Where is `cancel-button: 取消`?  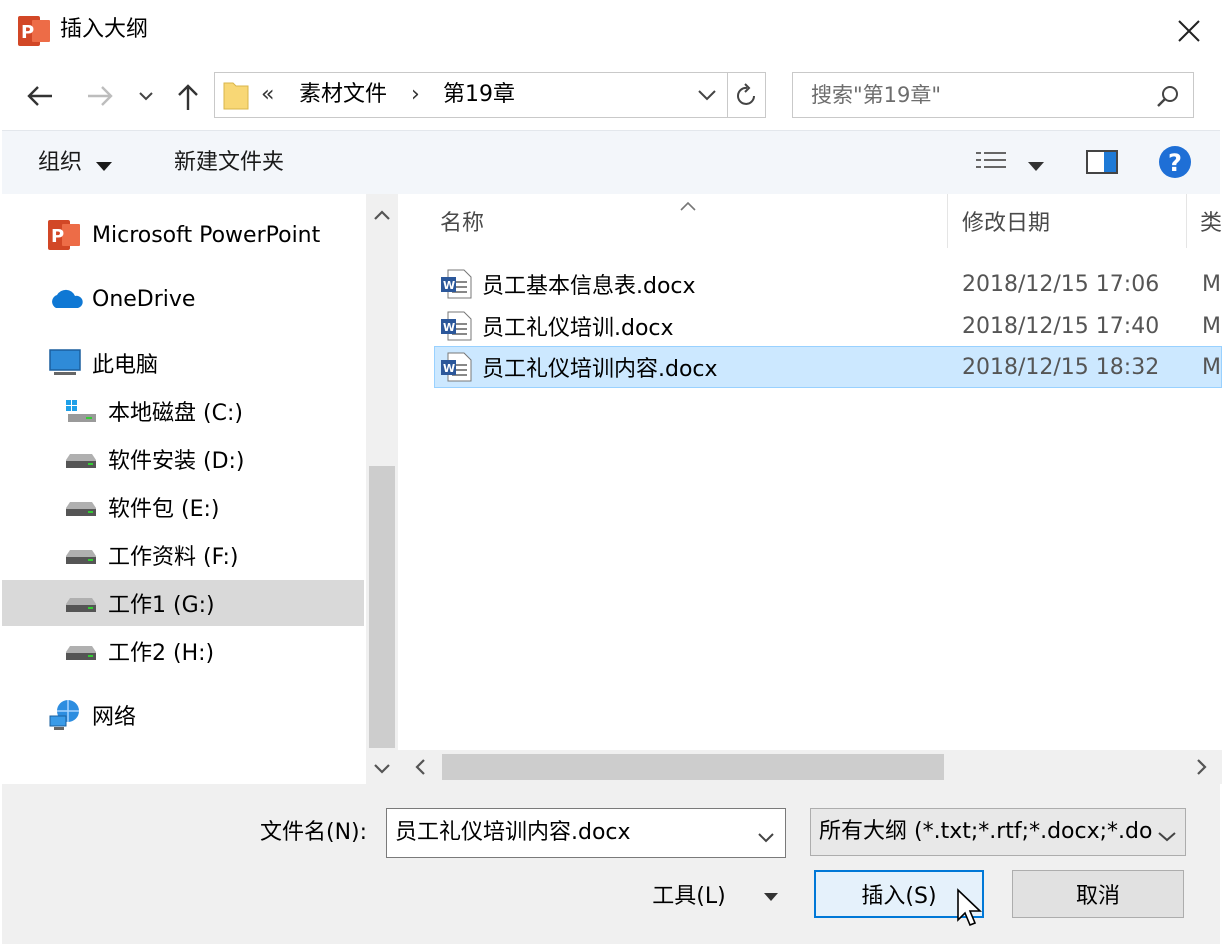
cancel-button: 取消 is located at coordinates (1098, 894).